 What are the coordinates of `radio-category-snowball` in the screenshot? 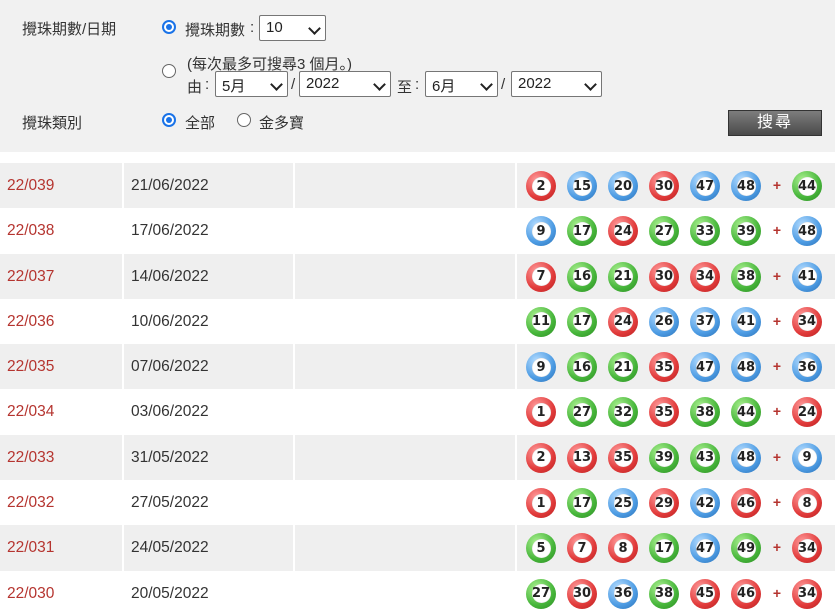 It's located at (244, 120).